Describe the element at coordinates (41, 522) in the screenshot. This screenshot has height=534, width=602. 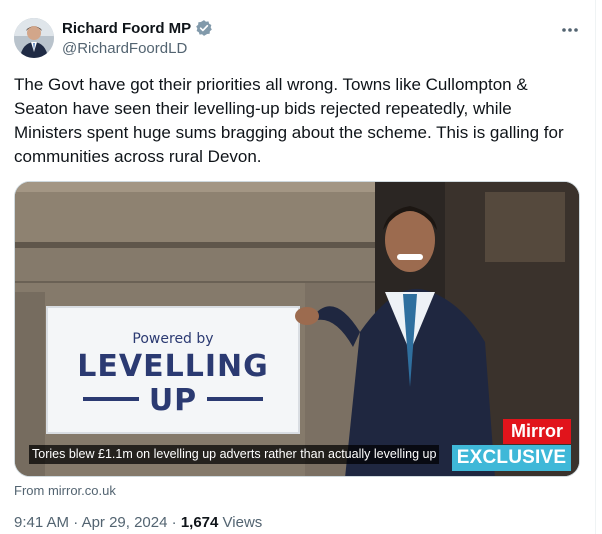
I see `tweet-time: 9:41 AM` at that location.